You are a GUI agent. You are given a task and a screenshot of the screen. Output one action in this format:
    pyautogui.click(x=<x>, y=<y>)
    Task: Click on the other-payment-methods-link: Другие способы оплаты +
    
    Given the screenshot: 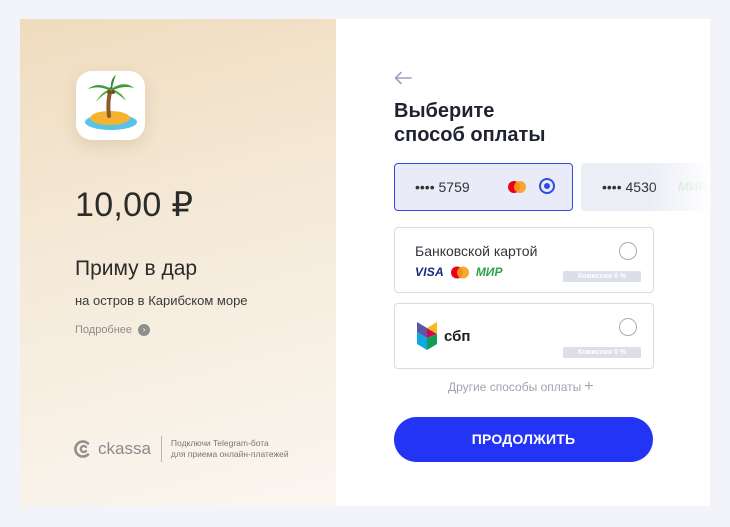 What is the action you would take?
    pyautogui.click(x=521, y=386)
    